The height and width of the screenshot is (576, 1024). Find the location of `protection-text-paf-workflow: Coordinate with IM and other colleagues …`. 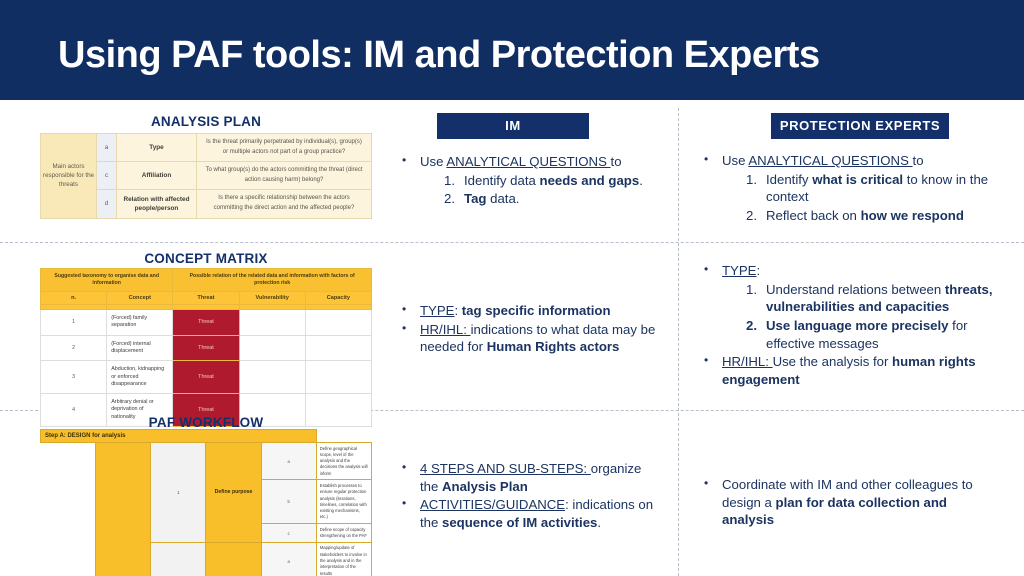

protection-text-paf-workflow: Coordinate with IM and other colleagues … is located at coordinates (850, 502).